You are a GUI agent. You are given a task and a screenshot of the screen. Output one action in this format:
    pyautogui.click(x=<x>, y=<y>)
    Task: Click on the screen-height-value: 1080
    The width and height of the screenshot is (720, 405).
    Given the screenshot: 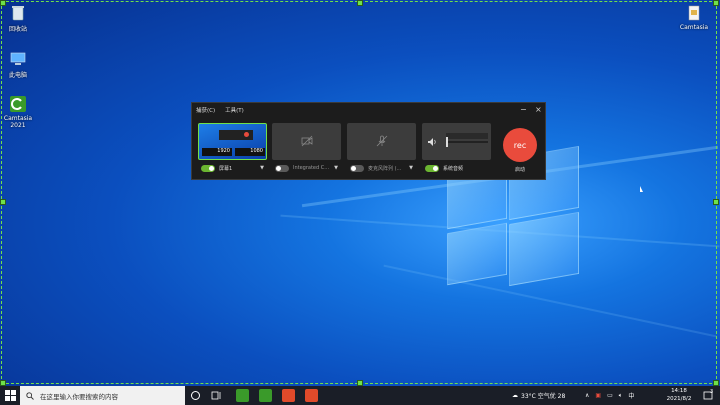 What is the action you would take?
    pyautogui.click(x=256, y=151)
    